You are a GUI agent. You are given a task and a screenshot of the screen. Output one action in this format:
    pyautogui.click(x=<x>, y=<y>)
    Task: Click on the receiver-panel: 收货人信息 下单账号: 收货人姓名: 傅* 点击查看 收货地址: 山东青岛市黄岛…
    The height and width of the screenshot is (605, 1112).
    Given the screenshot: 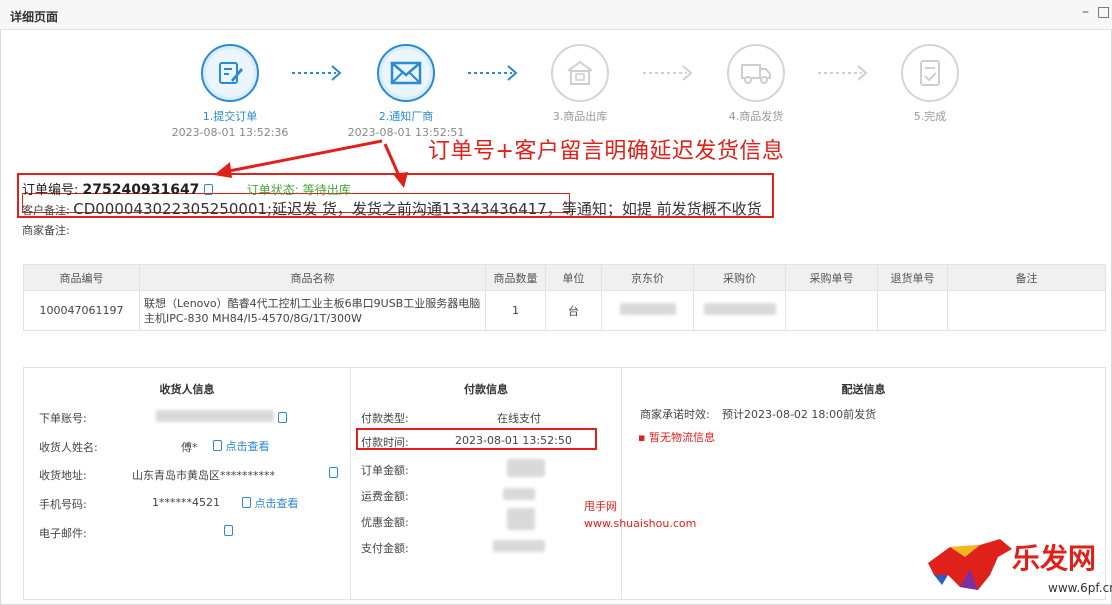 What is the action you would take?
    pyautogui.click(x=187, y=483)
    